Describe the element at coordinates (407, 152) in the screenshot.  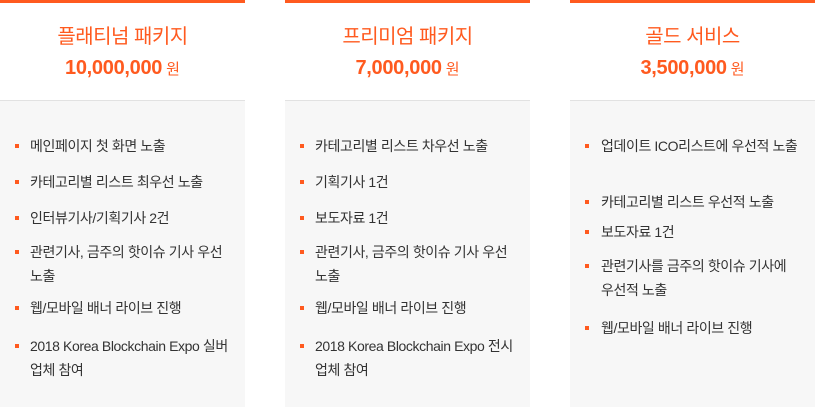
I see `feature-item: 카테고리별 리스트 차우선 노출` at that location.